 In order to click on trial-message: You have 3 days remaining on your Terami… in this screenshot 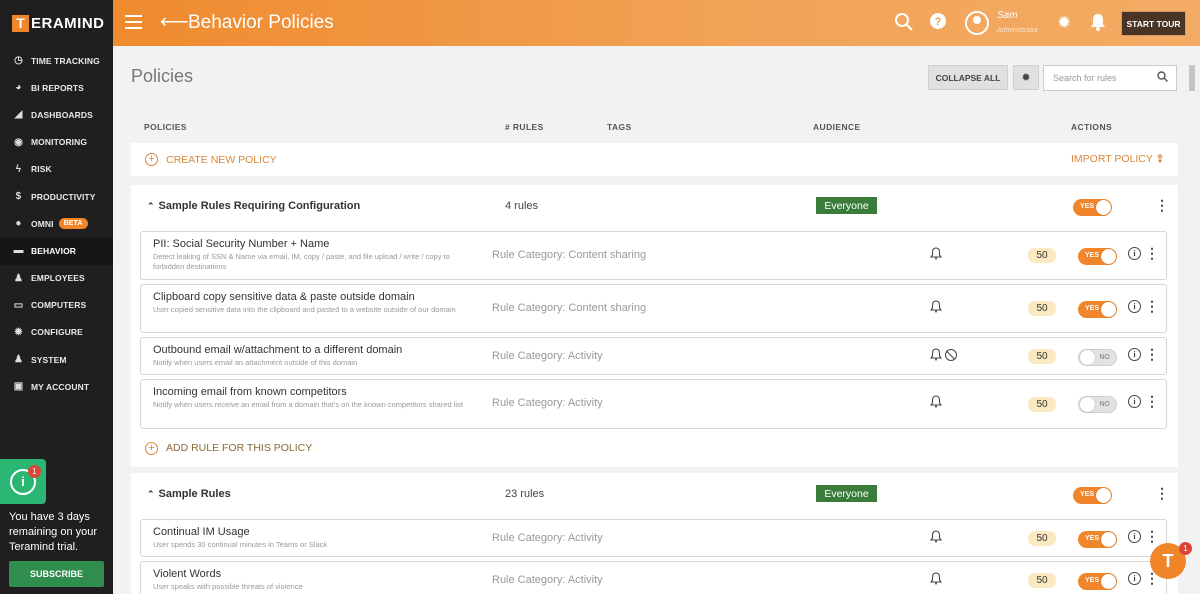, I will do `click(53, 532)`.